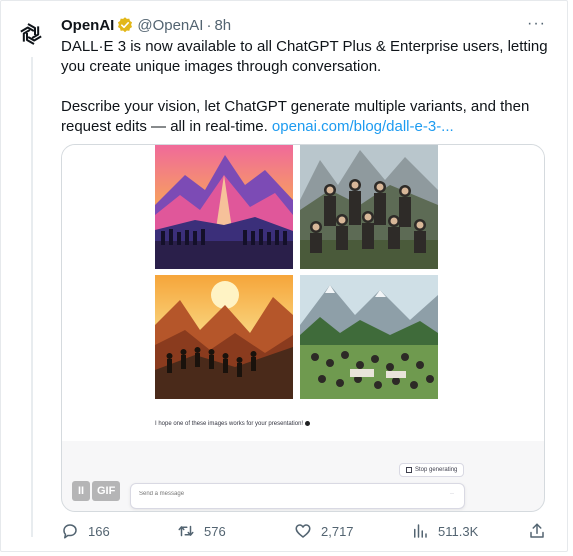 This screenshot has width=573, height=556. Describe the element at coordinates (369, 337) in the screenshot. I see `generated-image-valley-picnic` at that location.